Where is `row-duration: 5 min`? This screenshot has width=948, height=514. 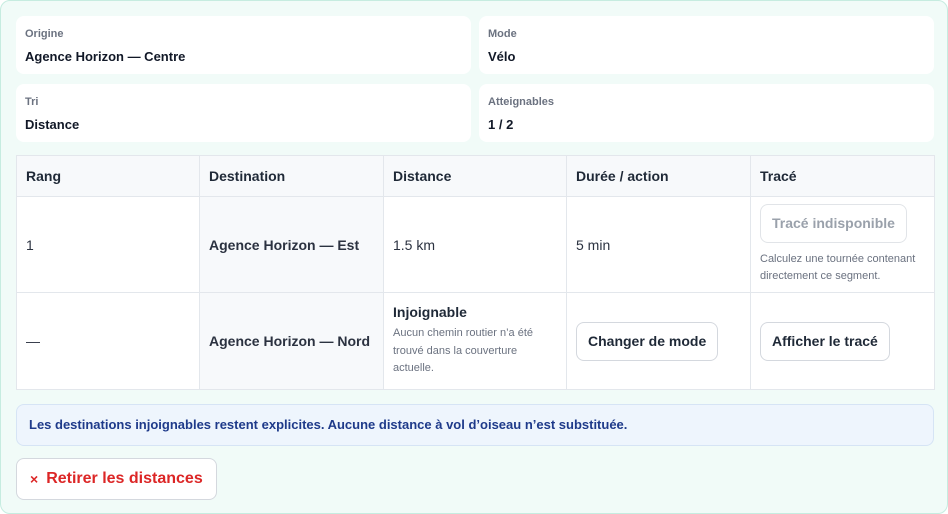 row-duration: 5 min is located at coordinates (658, 244).